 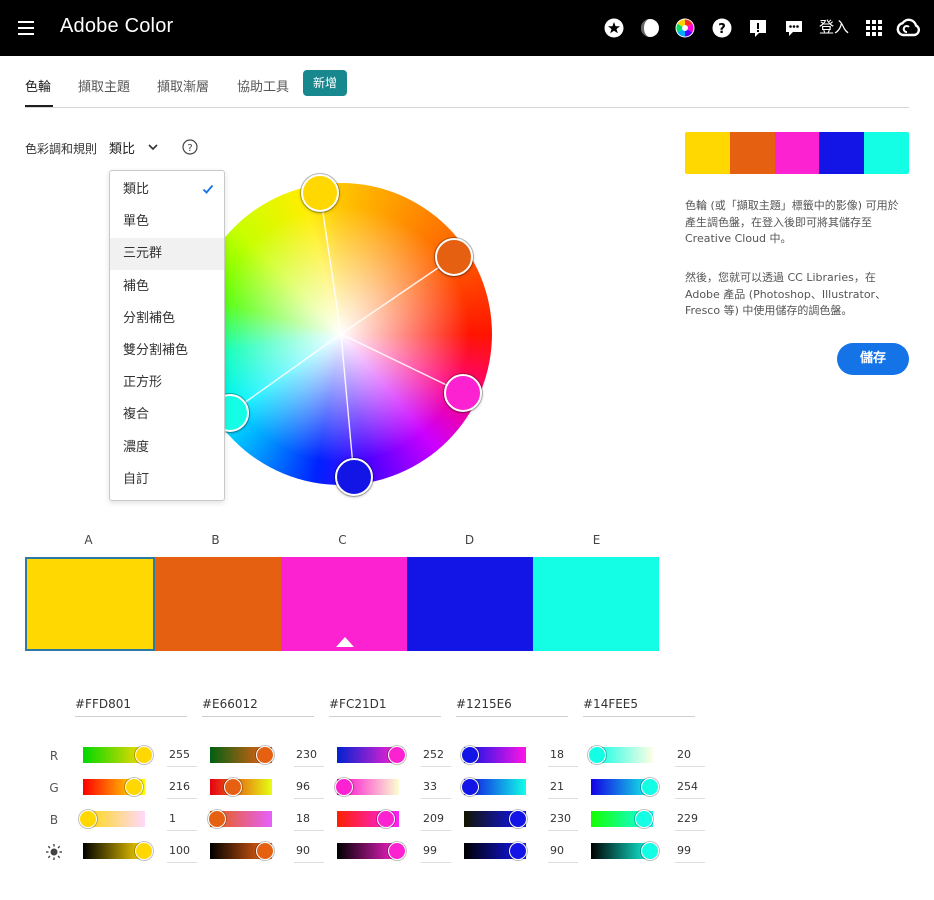 What do you see at coordinates (470, 604) in the screenshot?
I see `swatch-d` at bounding box center [470, 604].